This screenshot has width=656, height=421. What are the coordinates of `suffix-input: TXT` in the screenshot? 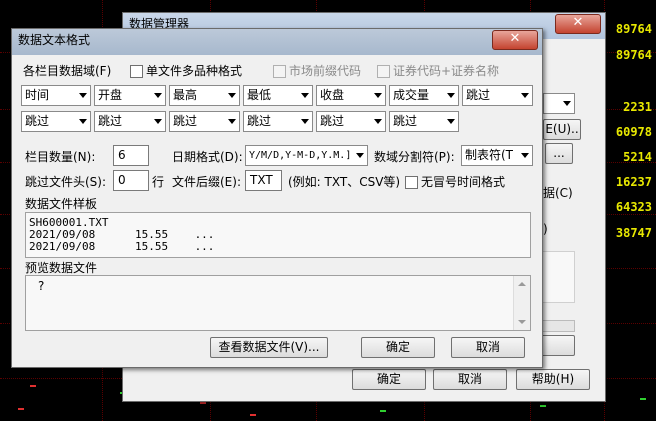 It's located at (263, 180).